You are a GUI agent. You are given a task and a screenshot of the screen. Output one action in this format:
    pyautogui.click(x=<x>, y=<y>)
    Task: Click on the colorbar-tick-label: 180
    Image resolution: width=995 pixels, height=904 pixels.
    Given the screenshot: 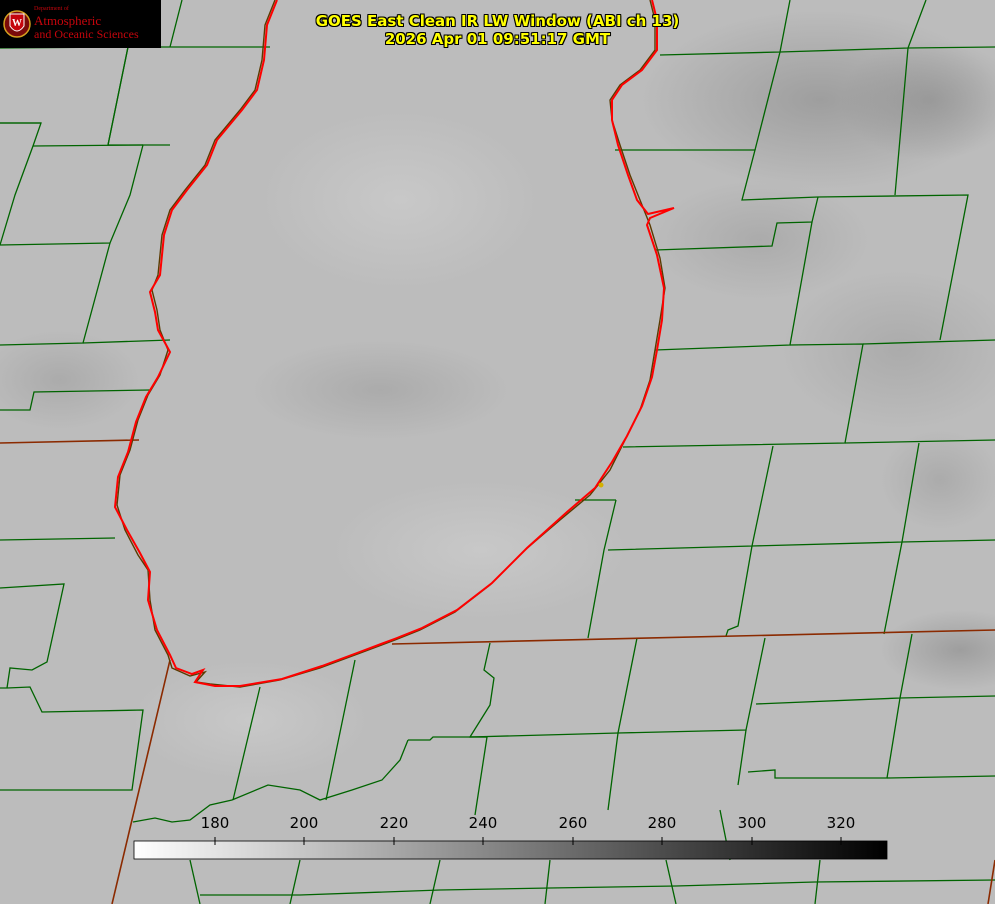 What is the action you would take?
    pyautogui.click(x=215, y=823)
    